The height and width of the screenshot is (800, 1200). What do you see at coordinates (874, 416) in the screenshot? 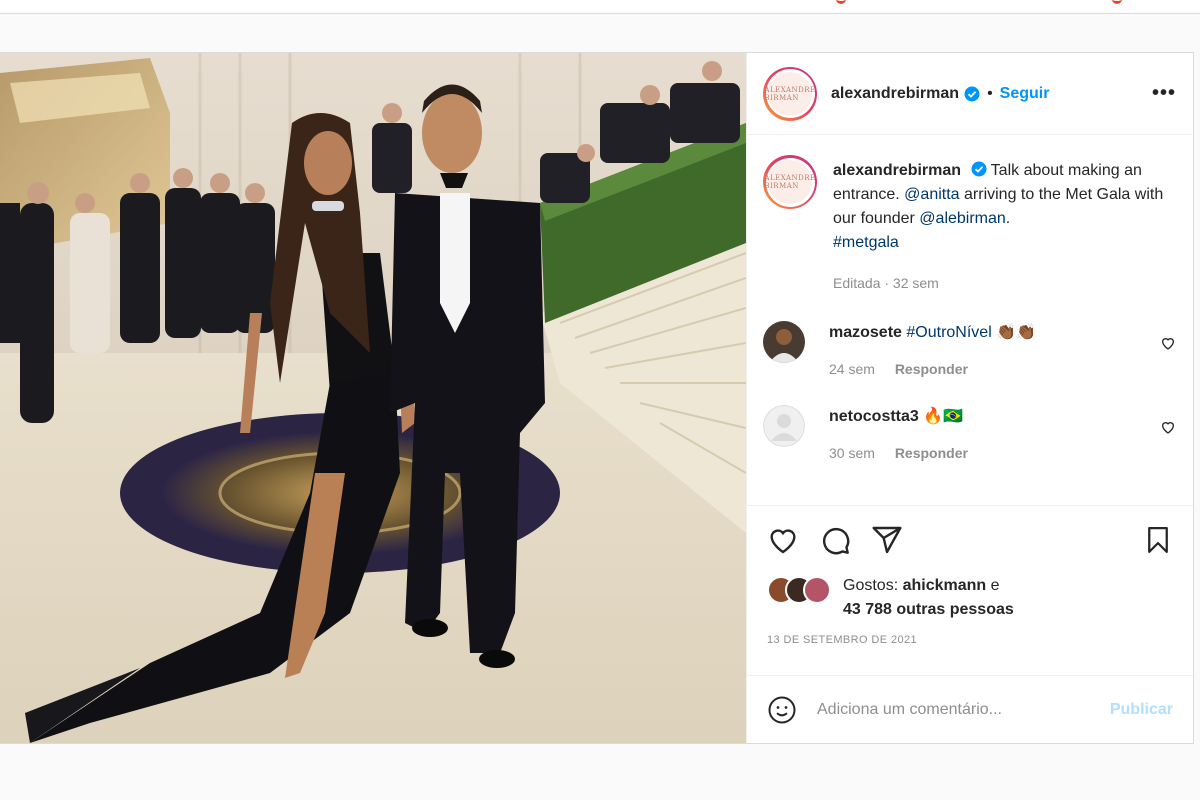
I see `comment-username: netocostta3` at bounding box center [874, 416].